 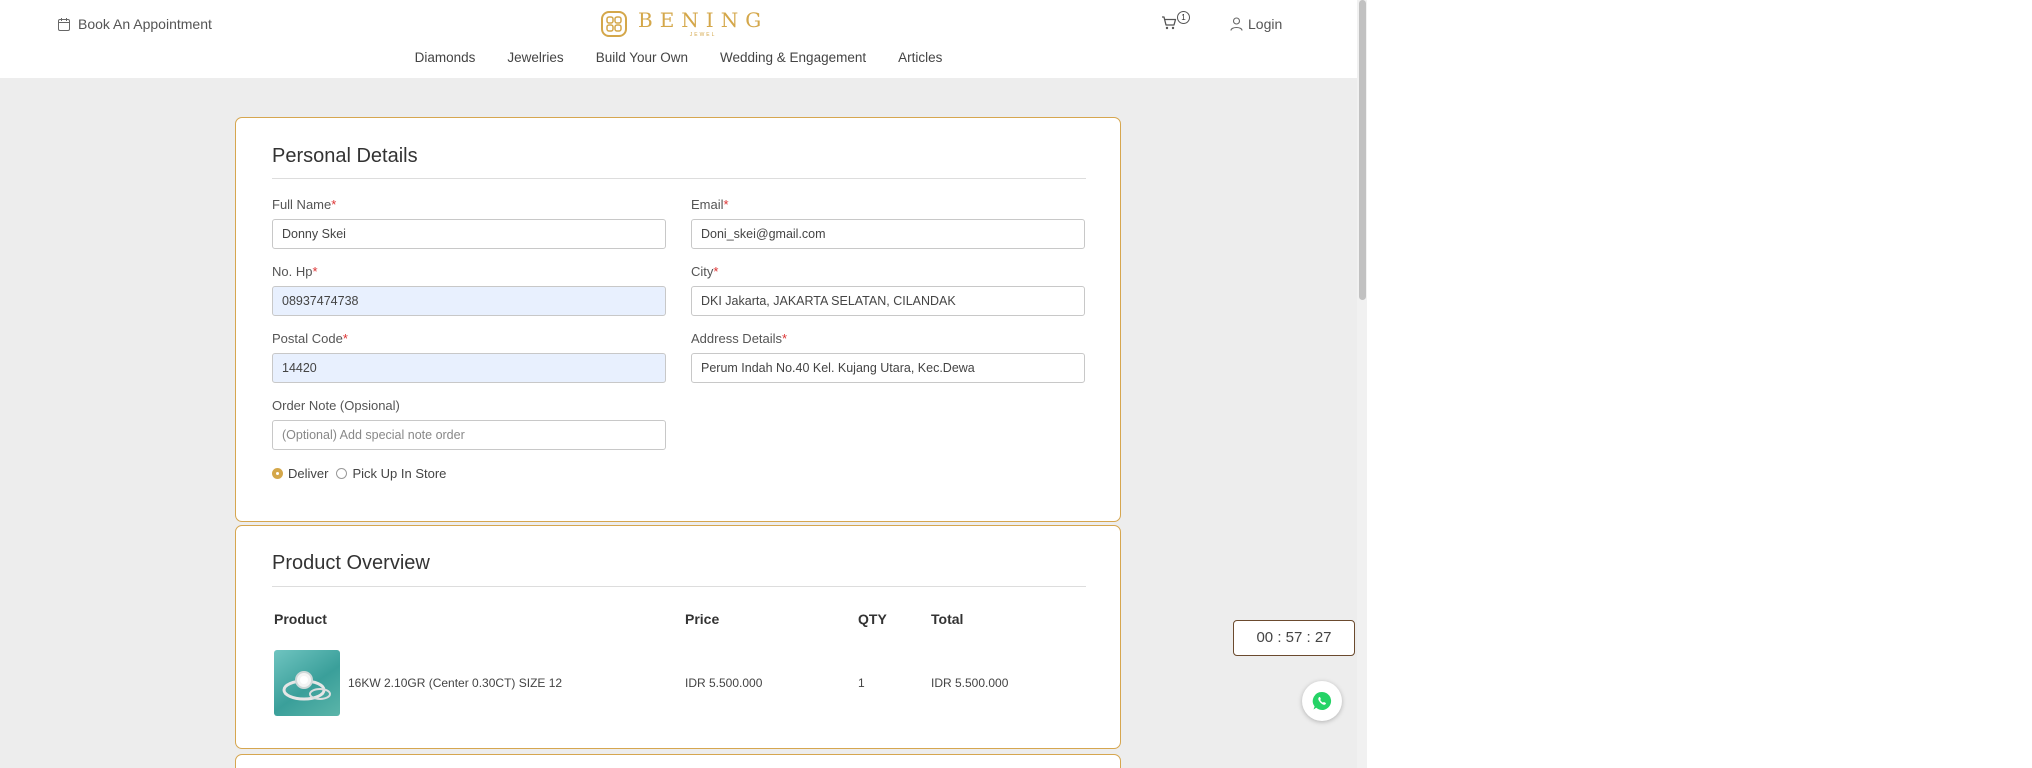 What do you see at coordinates (679, 586) in the screenshot?
I see `product-overview-divider` at bounding box center [679, 586].